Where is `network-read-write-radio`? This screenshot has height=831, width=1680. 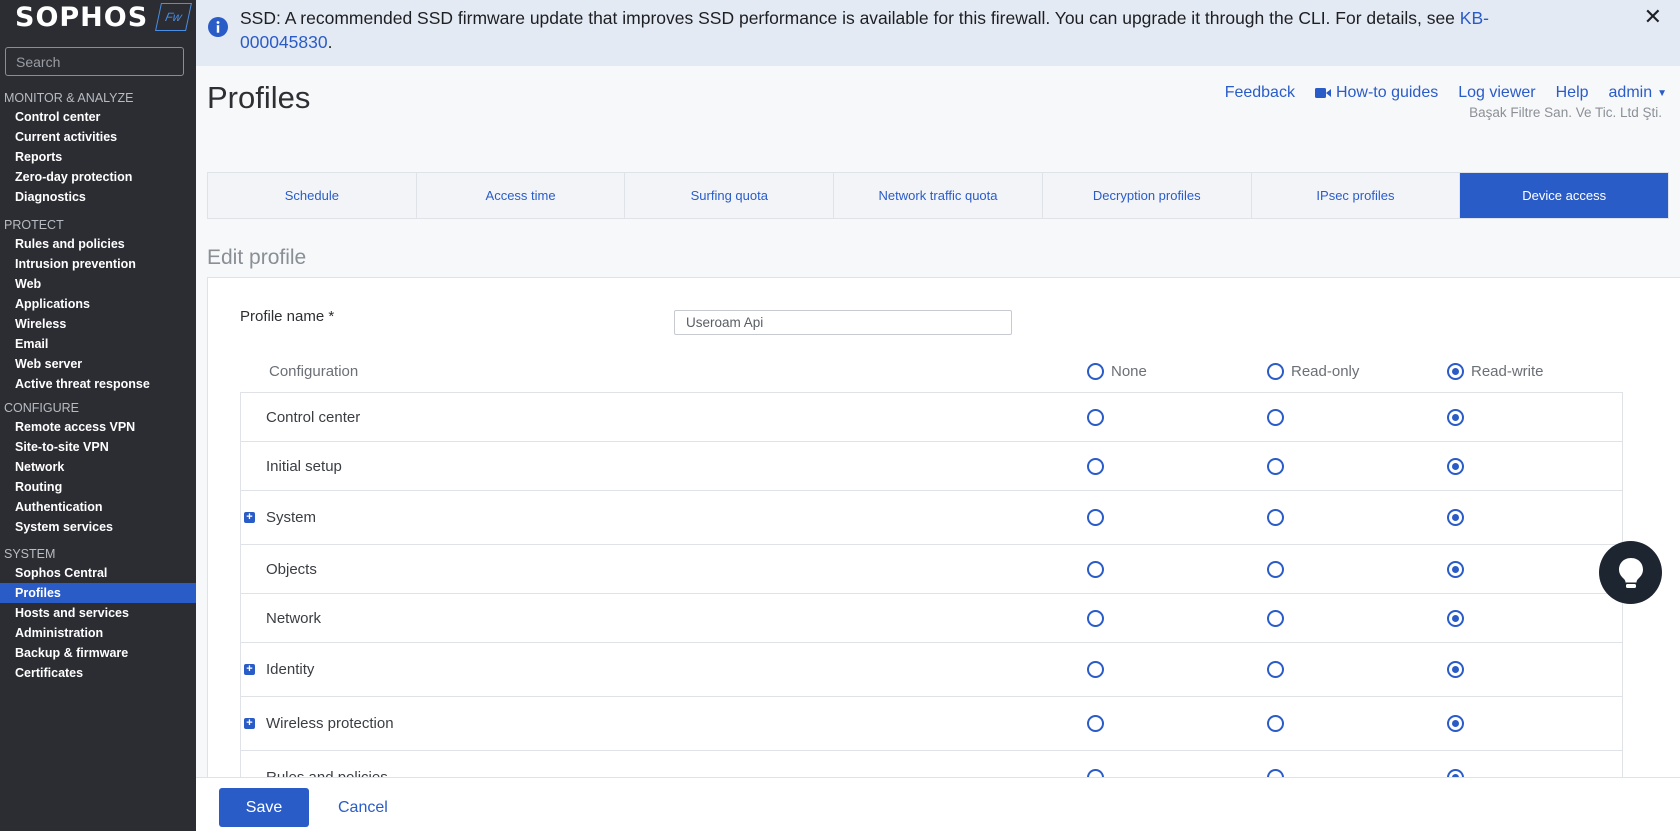
network-read-write-radio is located at coordinates (1455, 618).